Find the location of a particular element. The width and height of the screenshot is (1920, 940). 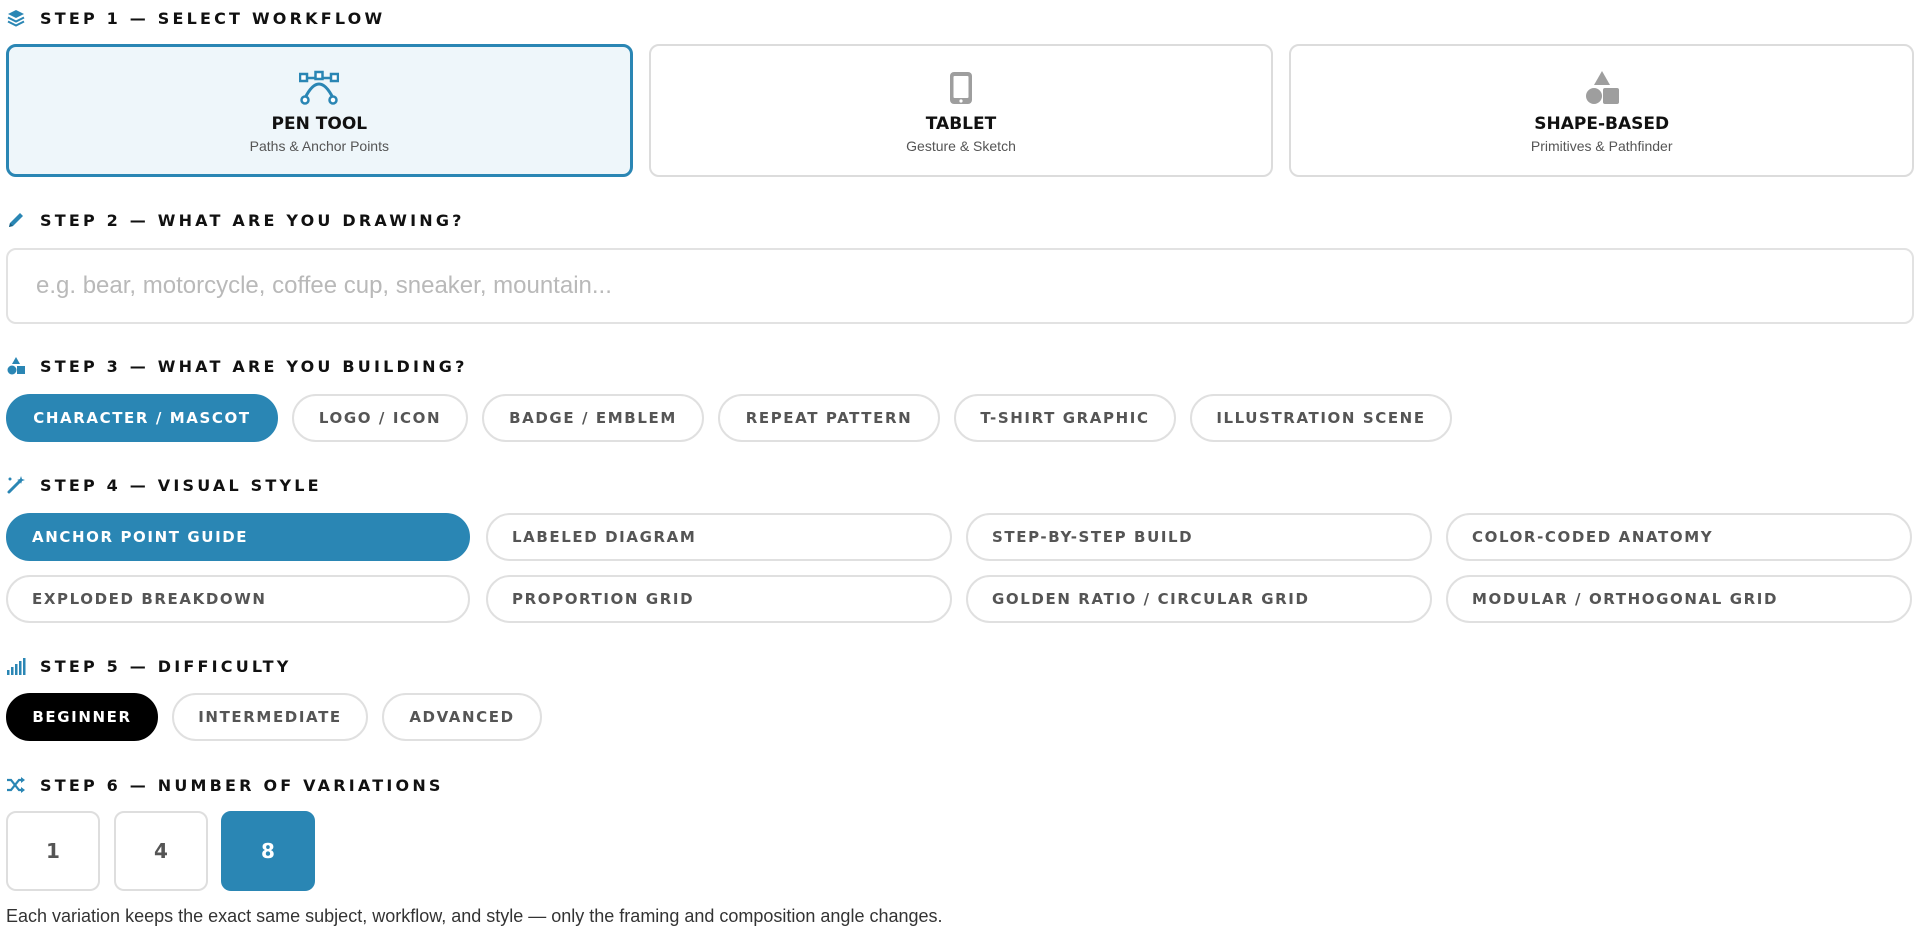

step3-heading: STEP 3 — WHAT ARE YOU BUILDING? is located at coordinates (237, 366).